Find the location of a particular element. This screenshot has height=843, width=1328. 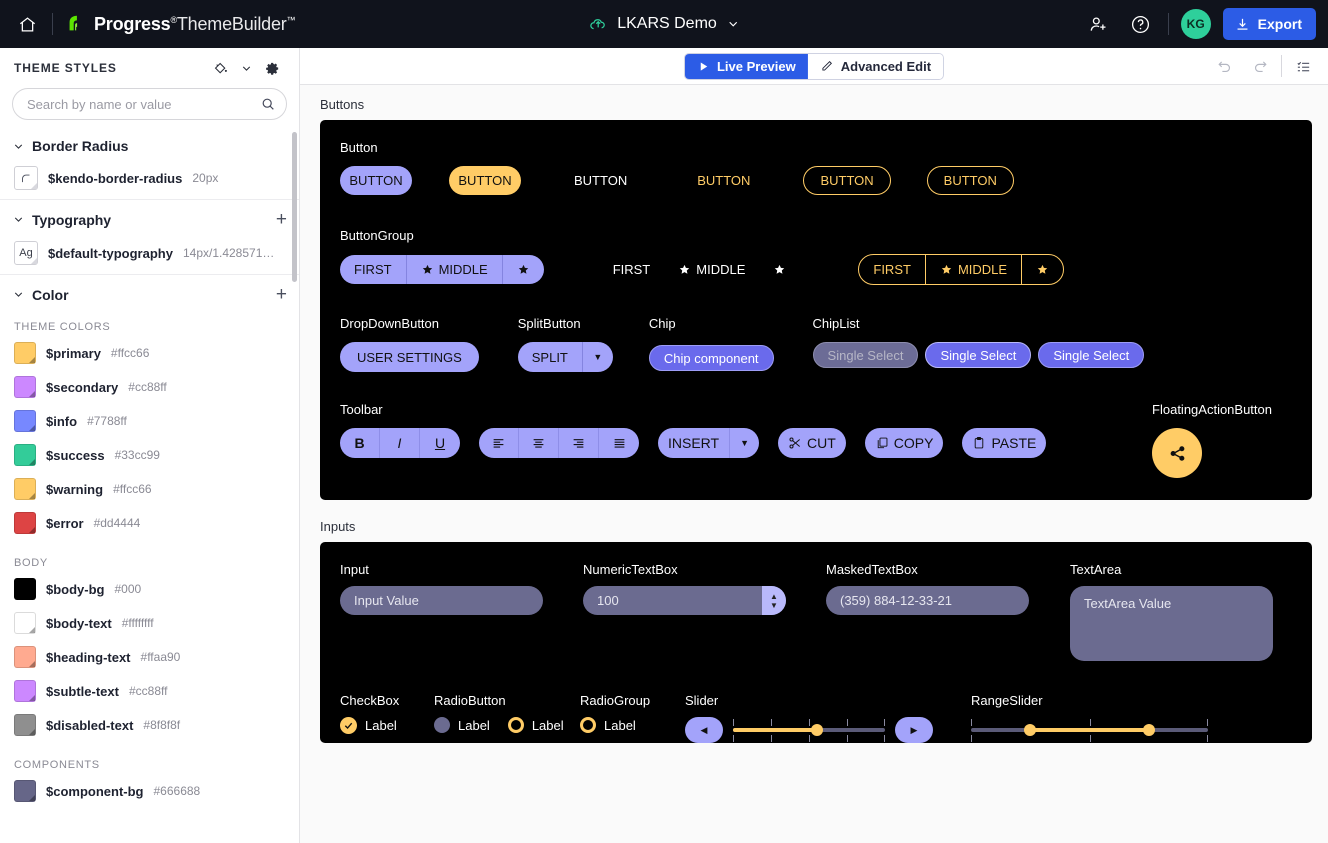

help-circle-icon is located at coordinates (1141, 24).